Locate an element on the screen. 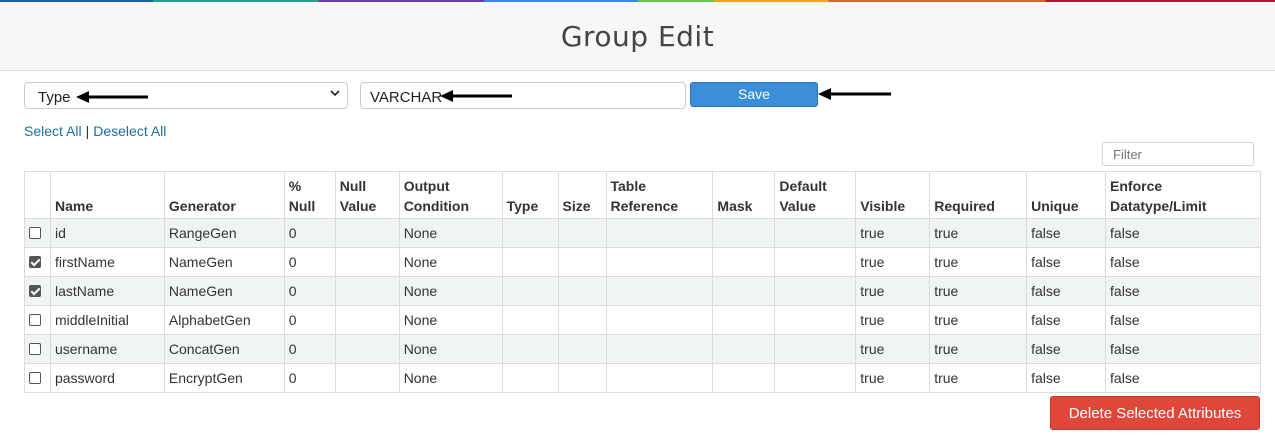  cell-name: firstName is located at coordinates (107, 262).